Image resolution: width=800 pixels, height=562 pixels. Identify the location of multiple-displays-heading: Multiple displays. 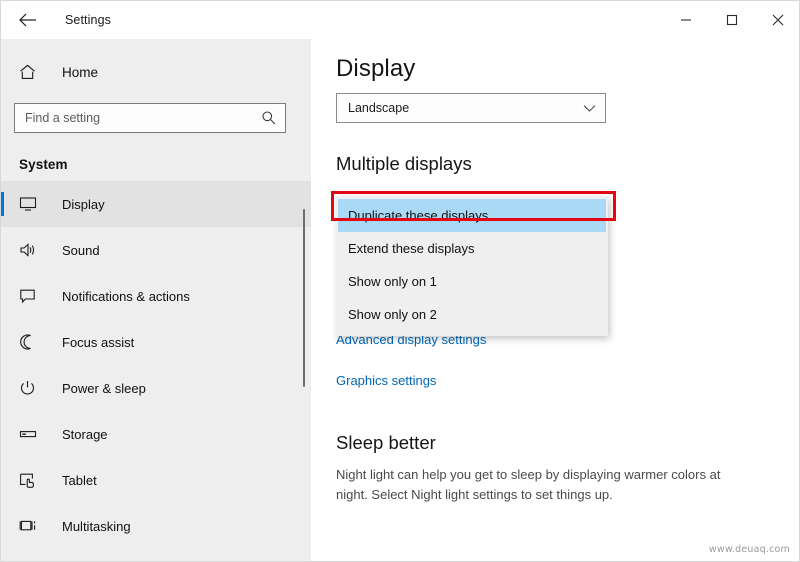
(404, 163).